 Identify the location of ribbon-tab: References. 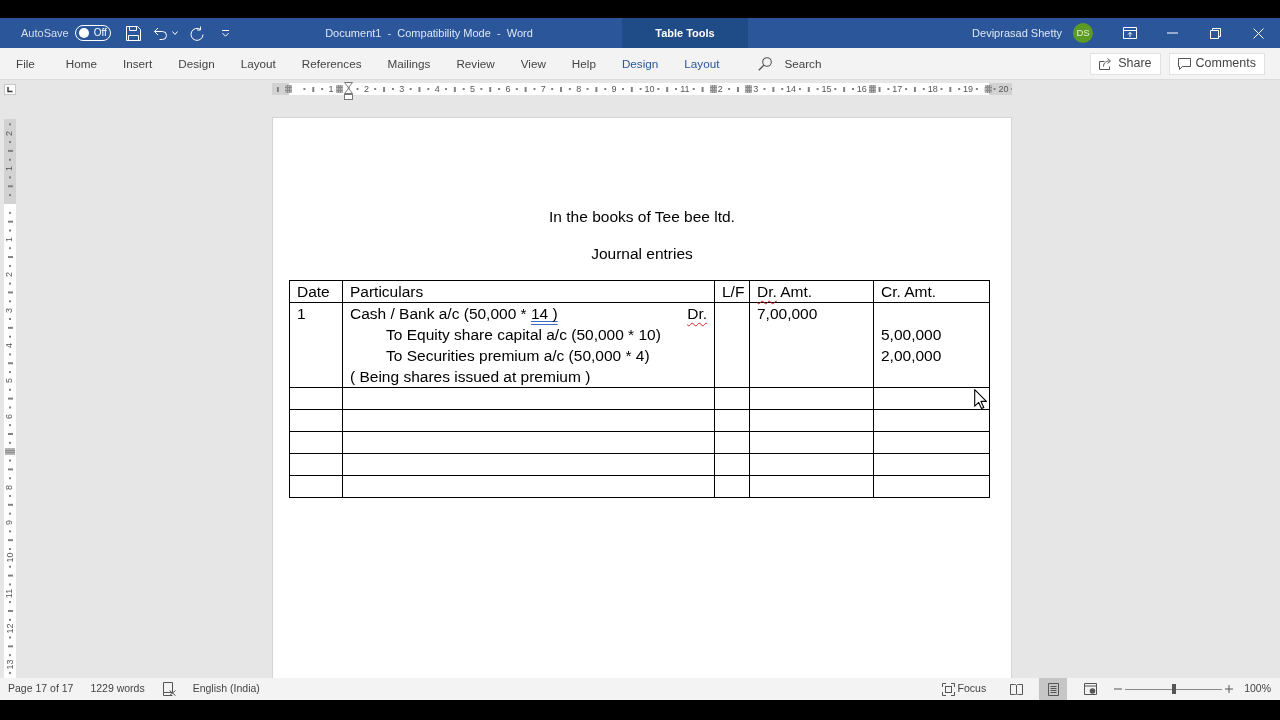
(331, 63).